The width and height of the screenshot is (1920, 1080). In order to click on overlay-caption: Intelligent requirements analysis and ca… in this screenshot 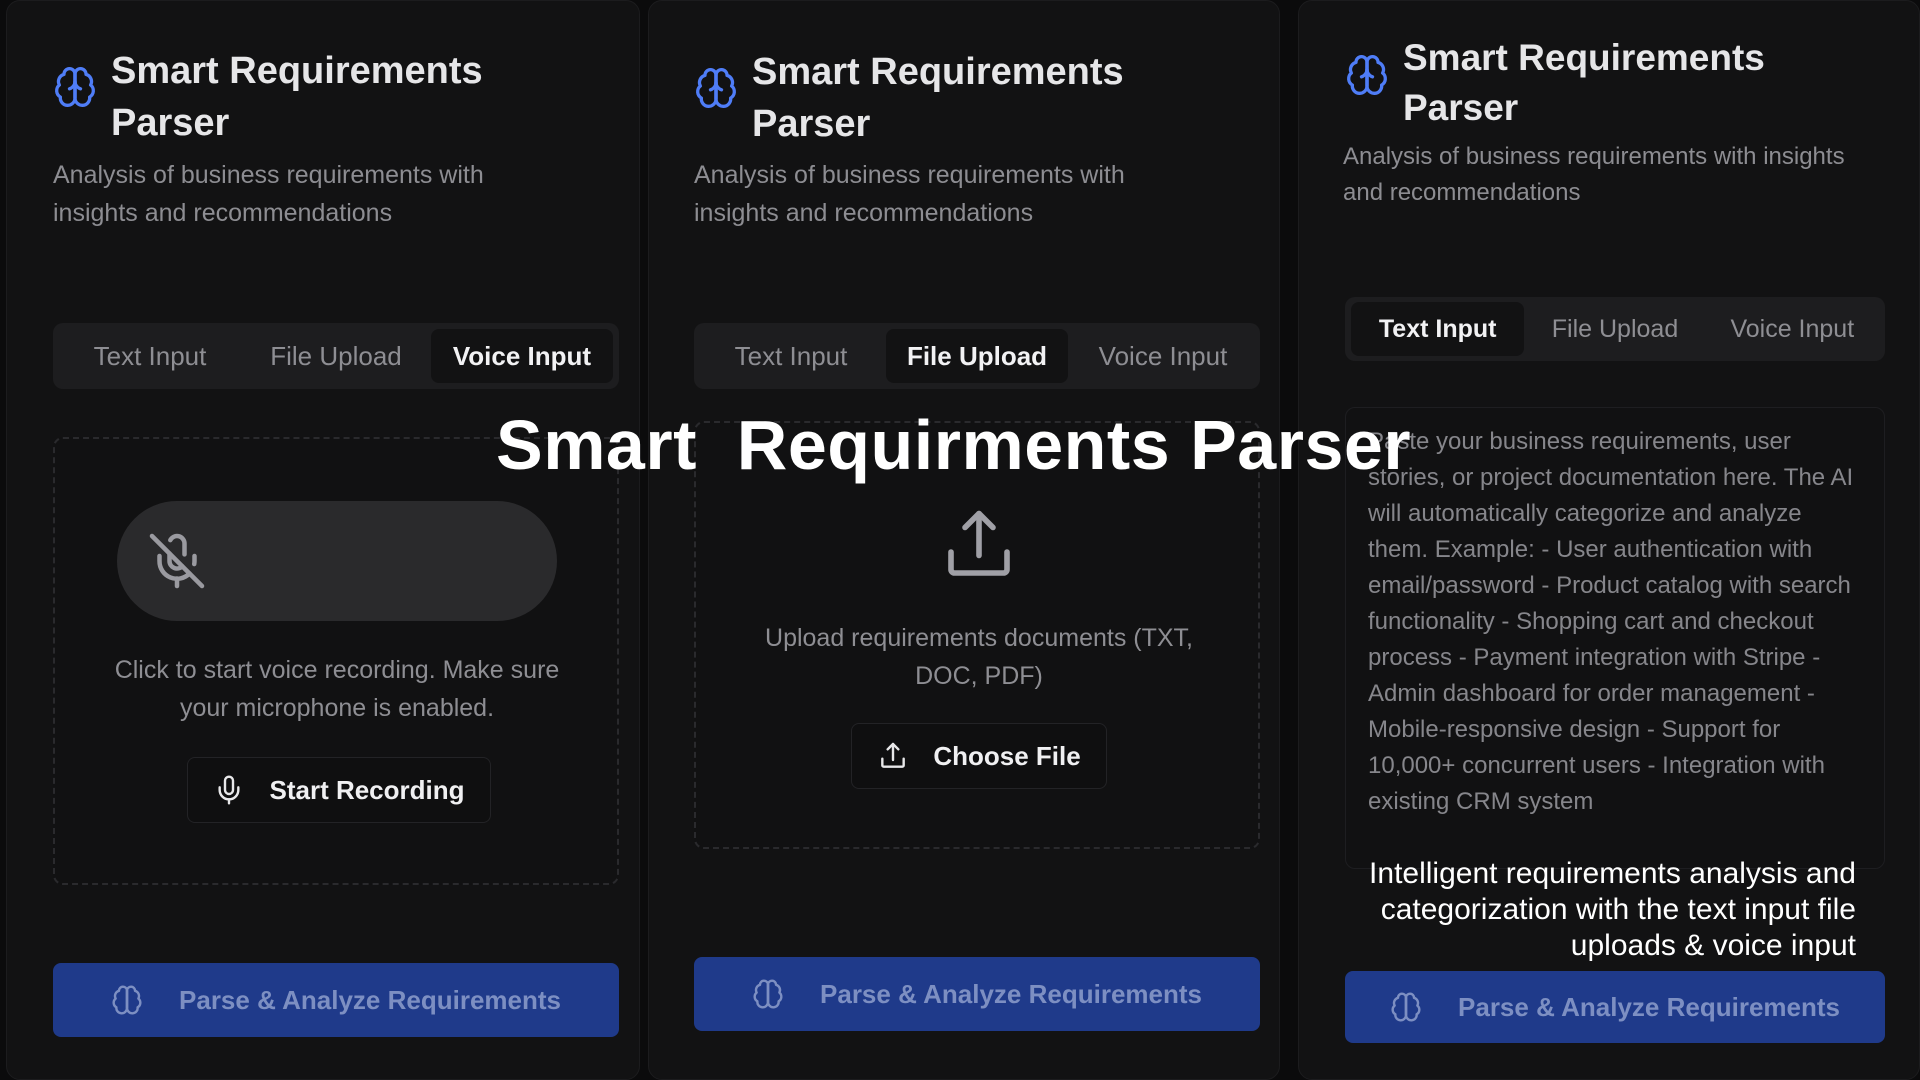, I will do `click(1612, 909)`.